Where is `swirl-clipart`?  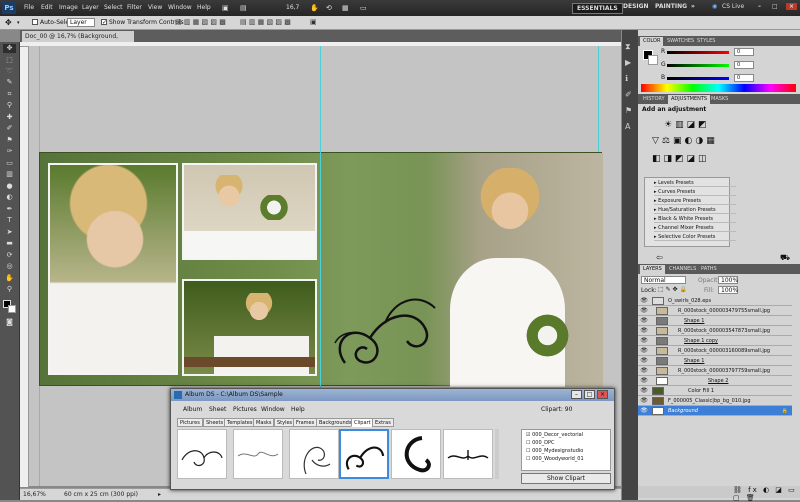
swirl-clipart is located at coordinates (385, 330).